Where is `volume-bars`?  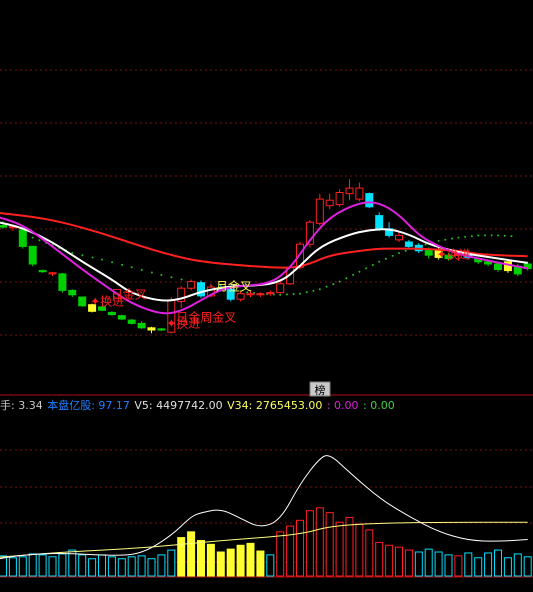
volume-bars is located at coordinates (266, 542).